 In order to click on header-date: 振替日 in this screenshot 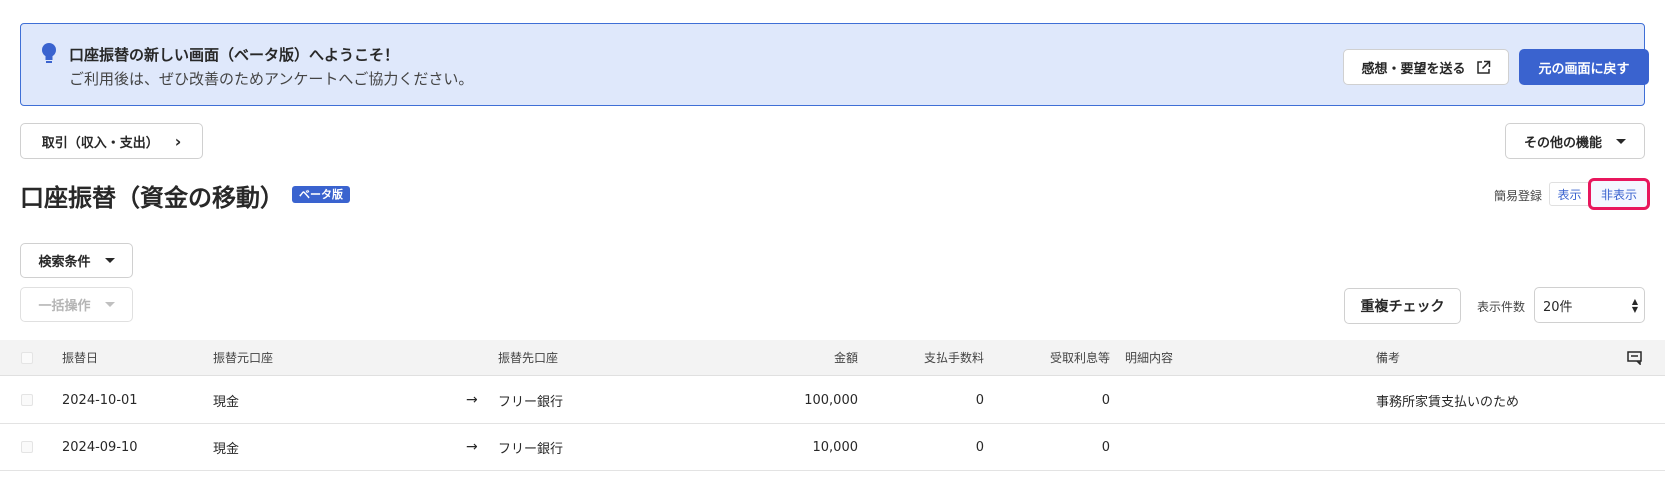, I will do `click(80, 357)`.